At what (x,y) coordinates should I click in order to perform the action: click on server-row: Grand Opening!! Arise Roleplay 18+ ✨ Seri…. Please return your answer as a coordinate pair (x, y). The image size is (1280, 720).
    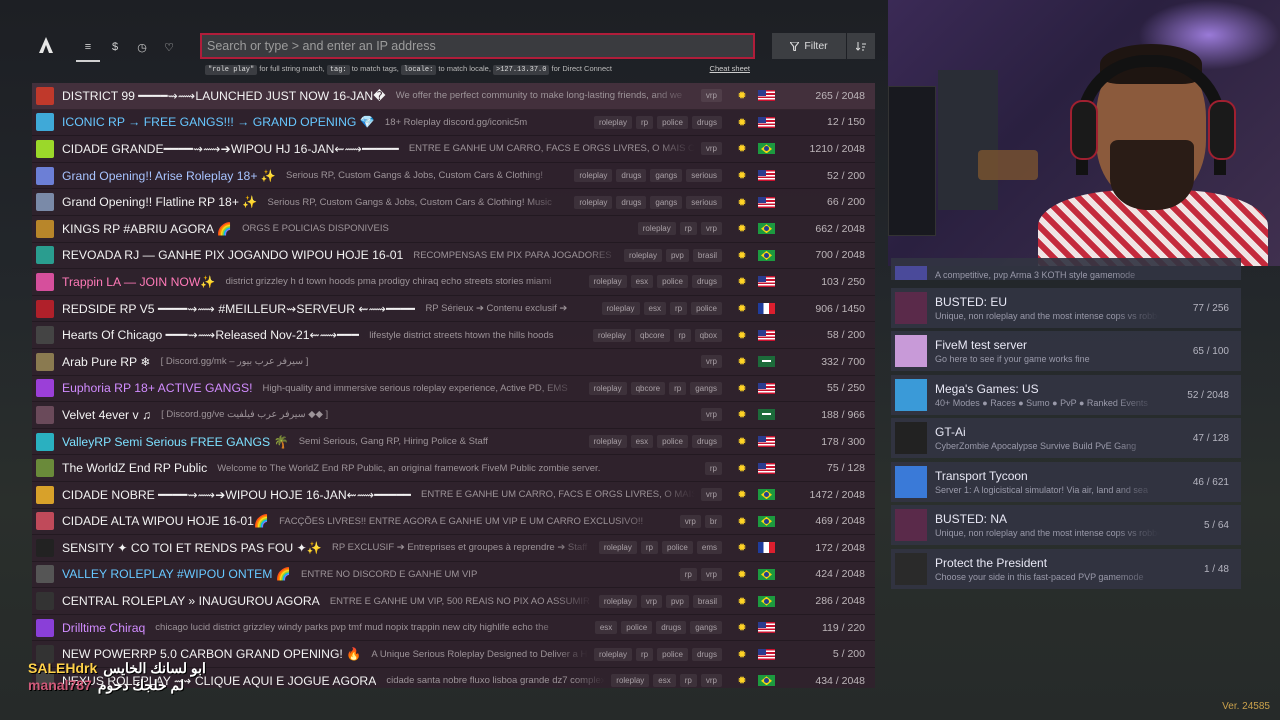
    Looking at the image, I should click on (453, 176).